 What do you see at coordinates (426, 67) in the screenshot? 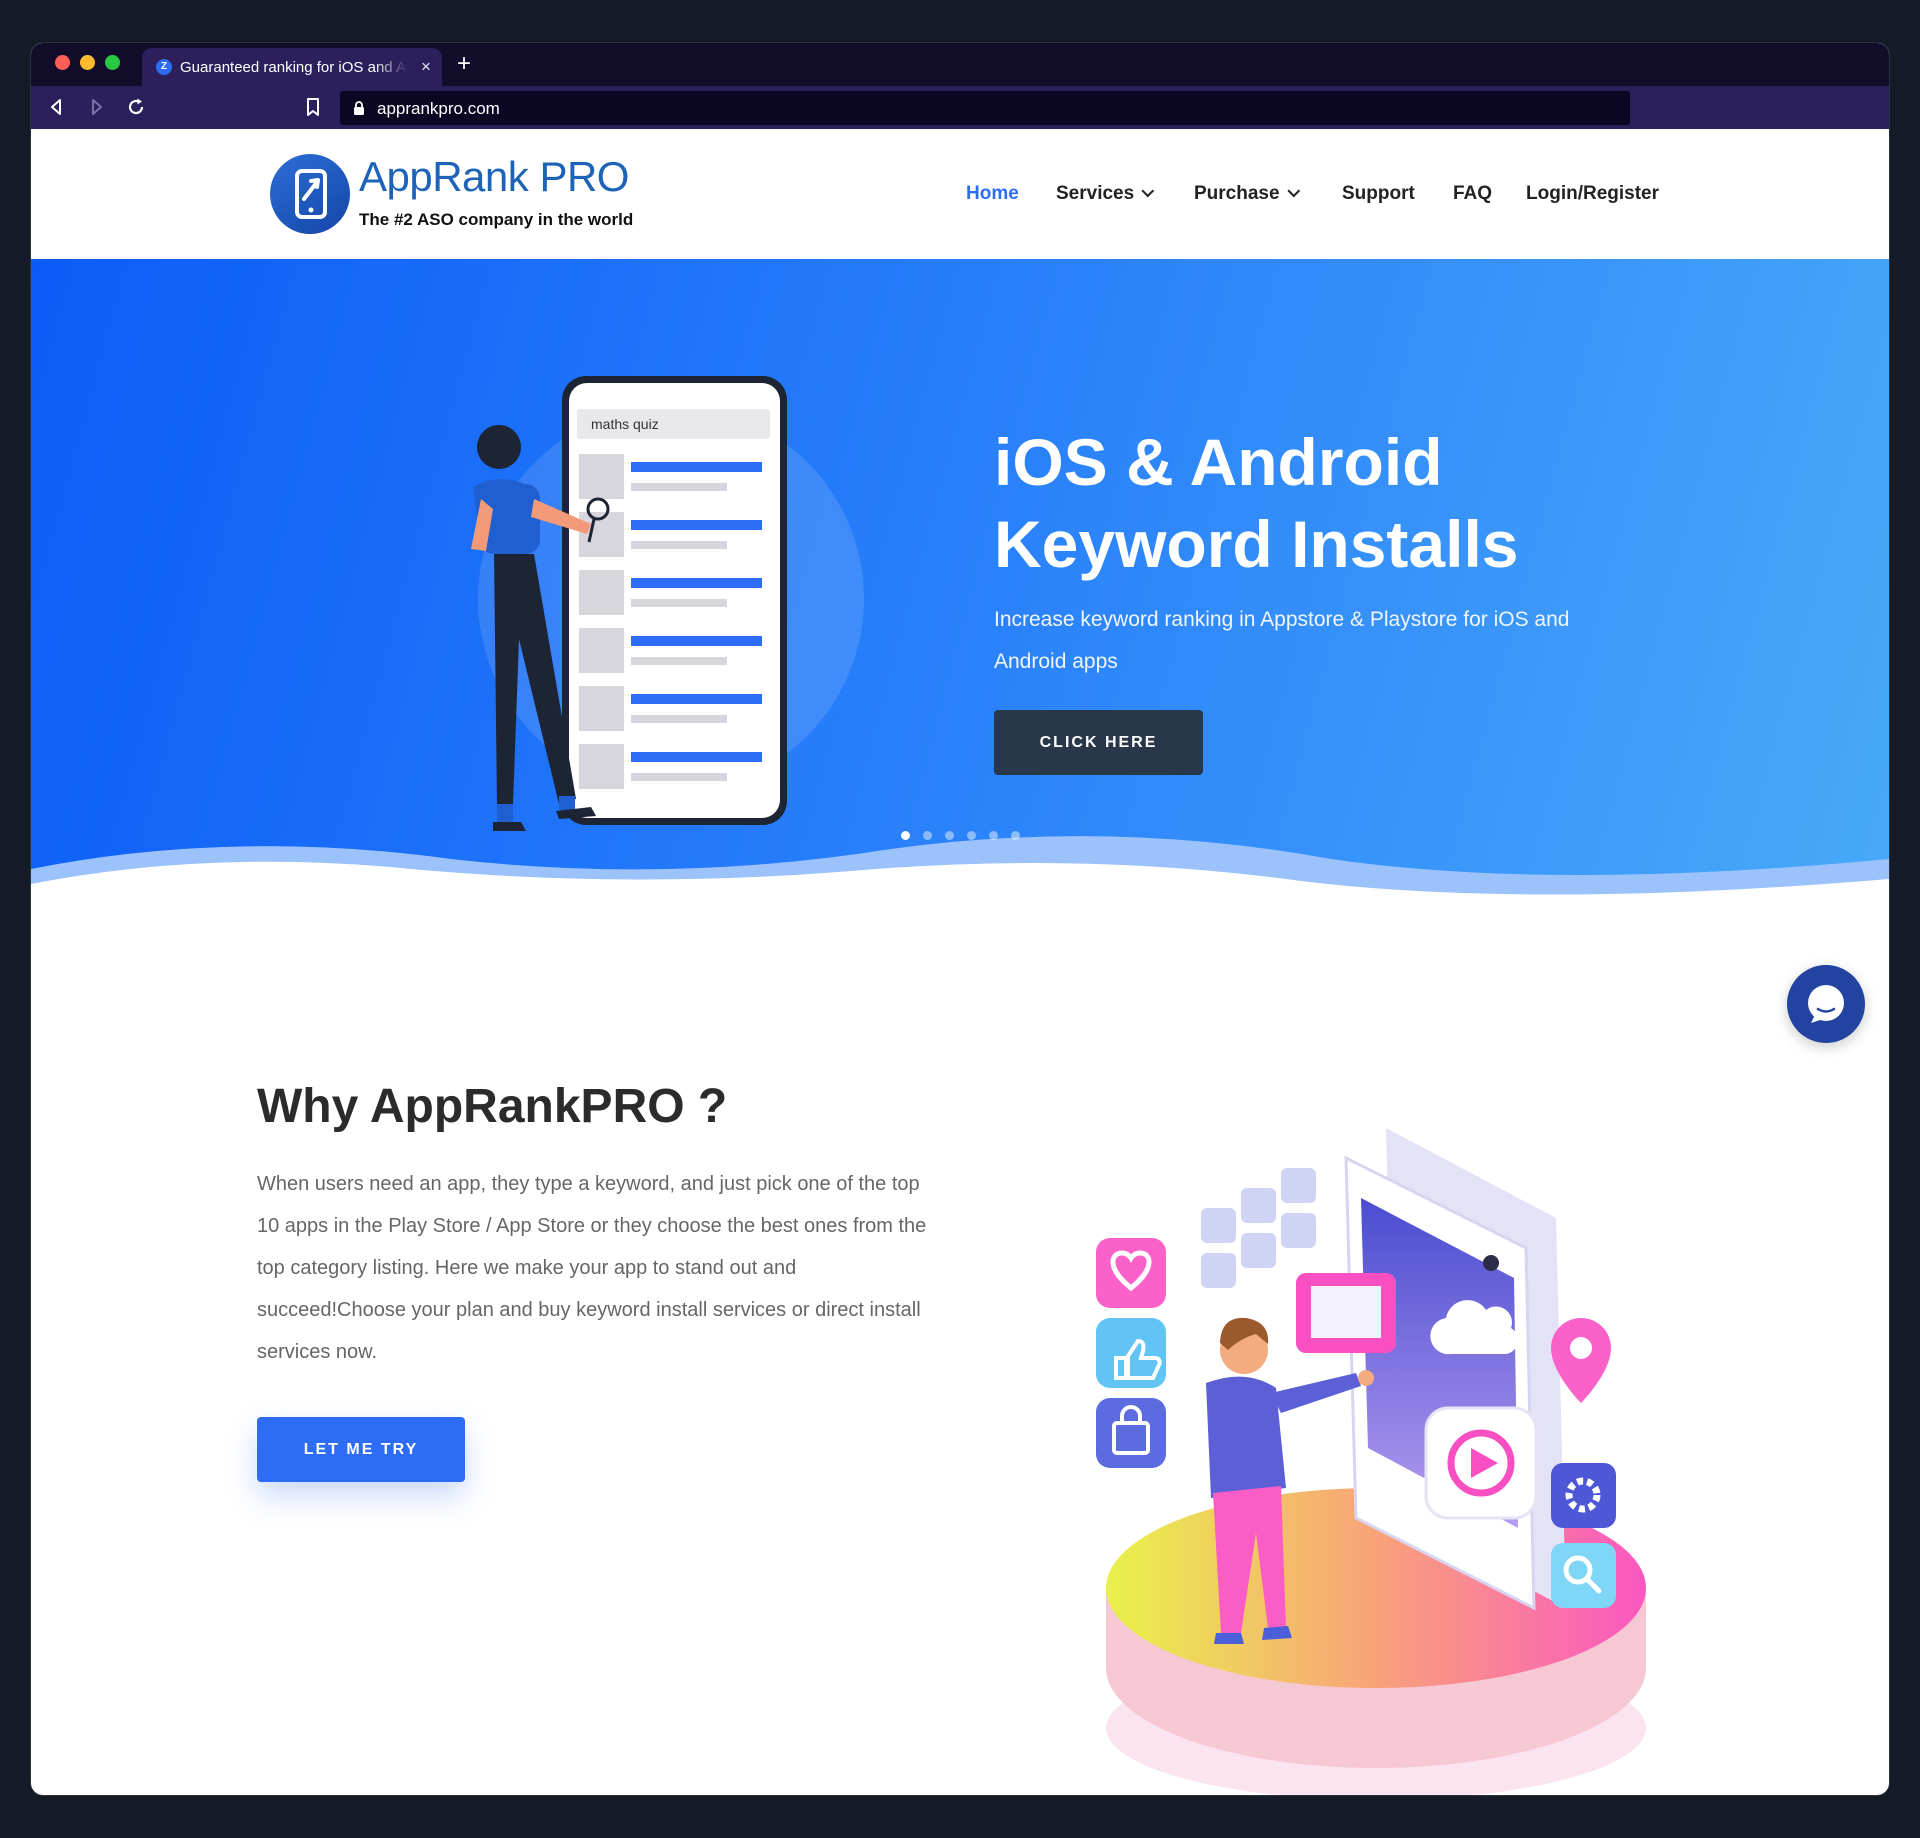
I see `tab-close-icon: ×` at bounding box center [426, 67].